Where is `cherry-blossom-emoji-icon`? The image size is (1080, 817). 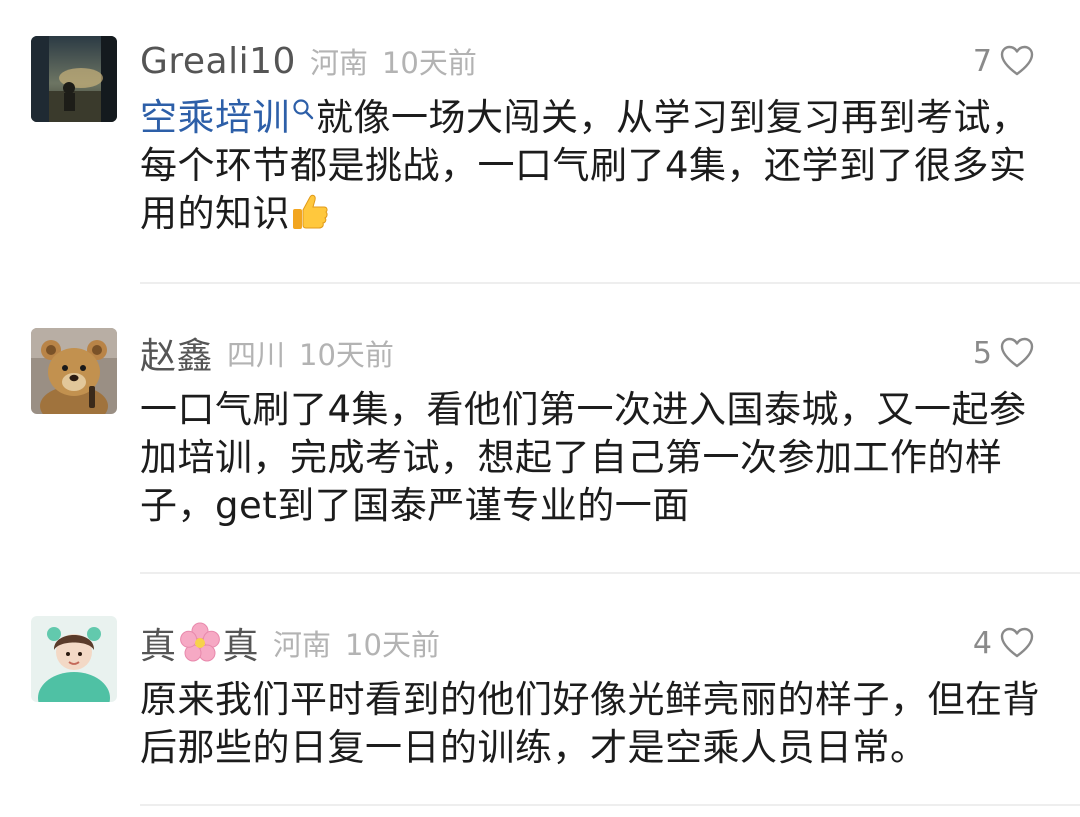
cherry-blossom-emoji-icon is located at coordinates (199, 642).